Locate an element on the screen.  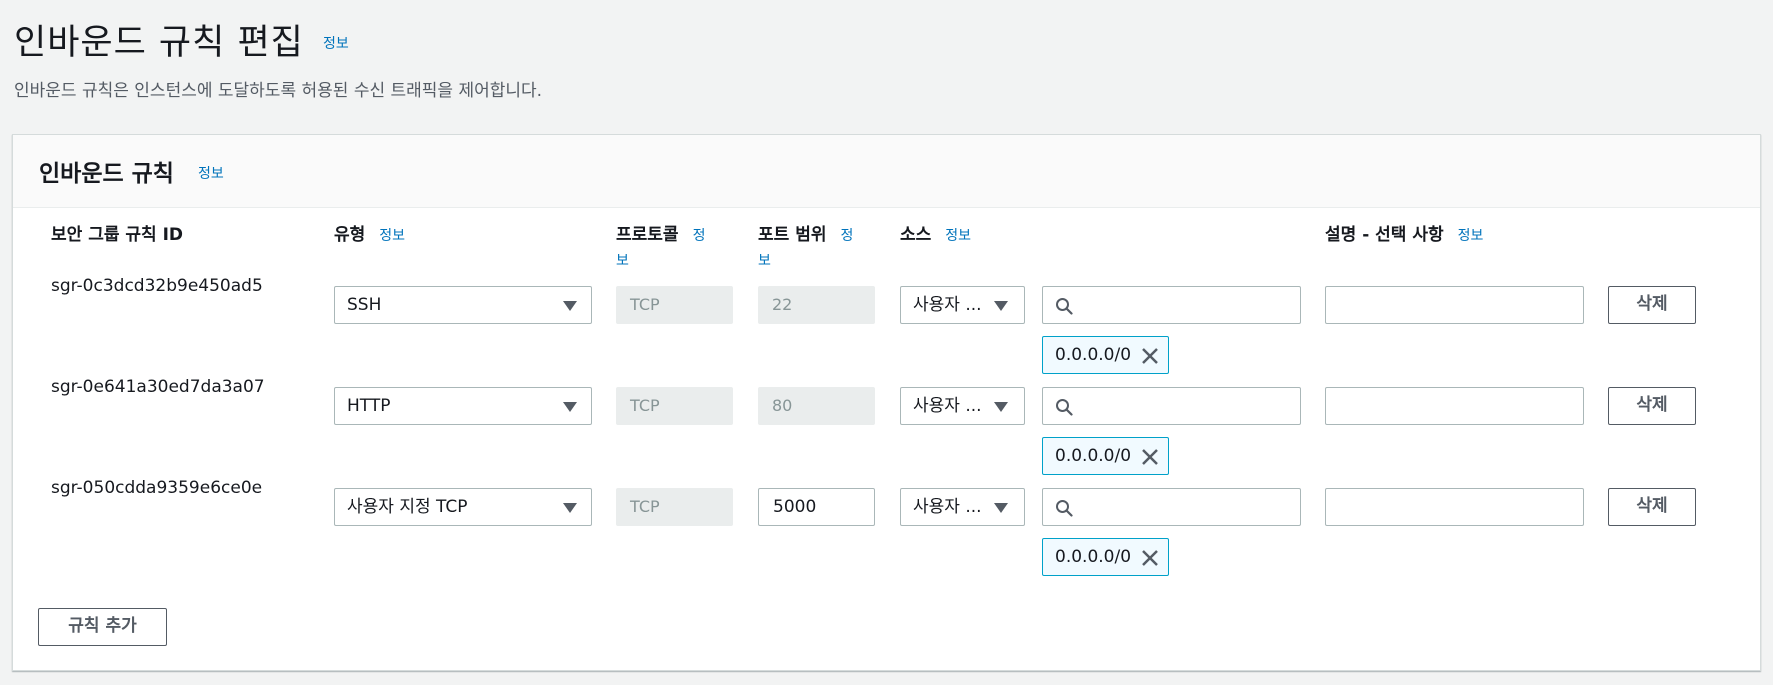
column-header-protocol-label: 프로토콜 is located at coordinates (647, 235).